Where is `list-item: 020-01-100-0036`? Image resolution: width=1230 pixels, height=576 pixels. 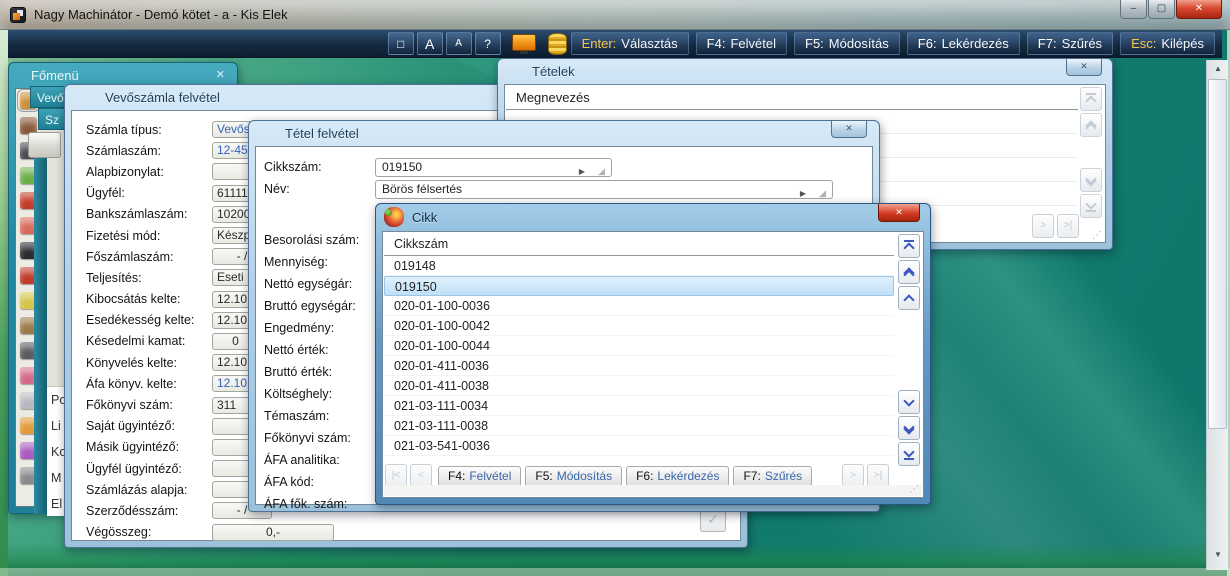
list-item: 020-01-100-0036 is located at coordinates (639, 306).